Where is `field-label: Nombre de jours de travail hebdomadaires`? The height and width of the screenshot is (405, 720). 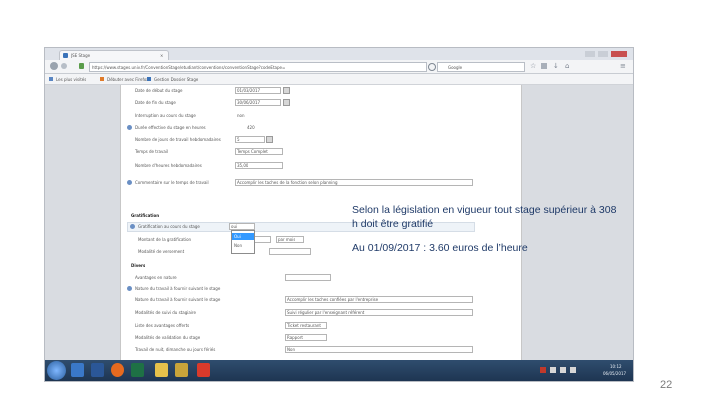
field-label: Nombre de jours de travail hebdomadaires is located at coordinates (178, 139).